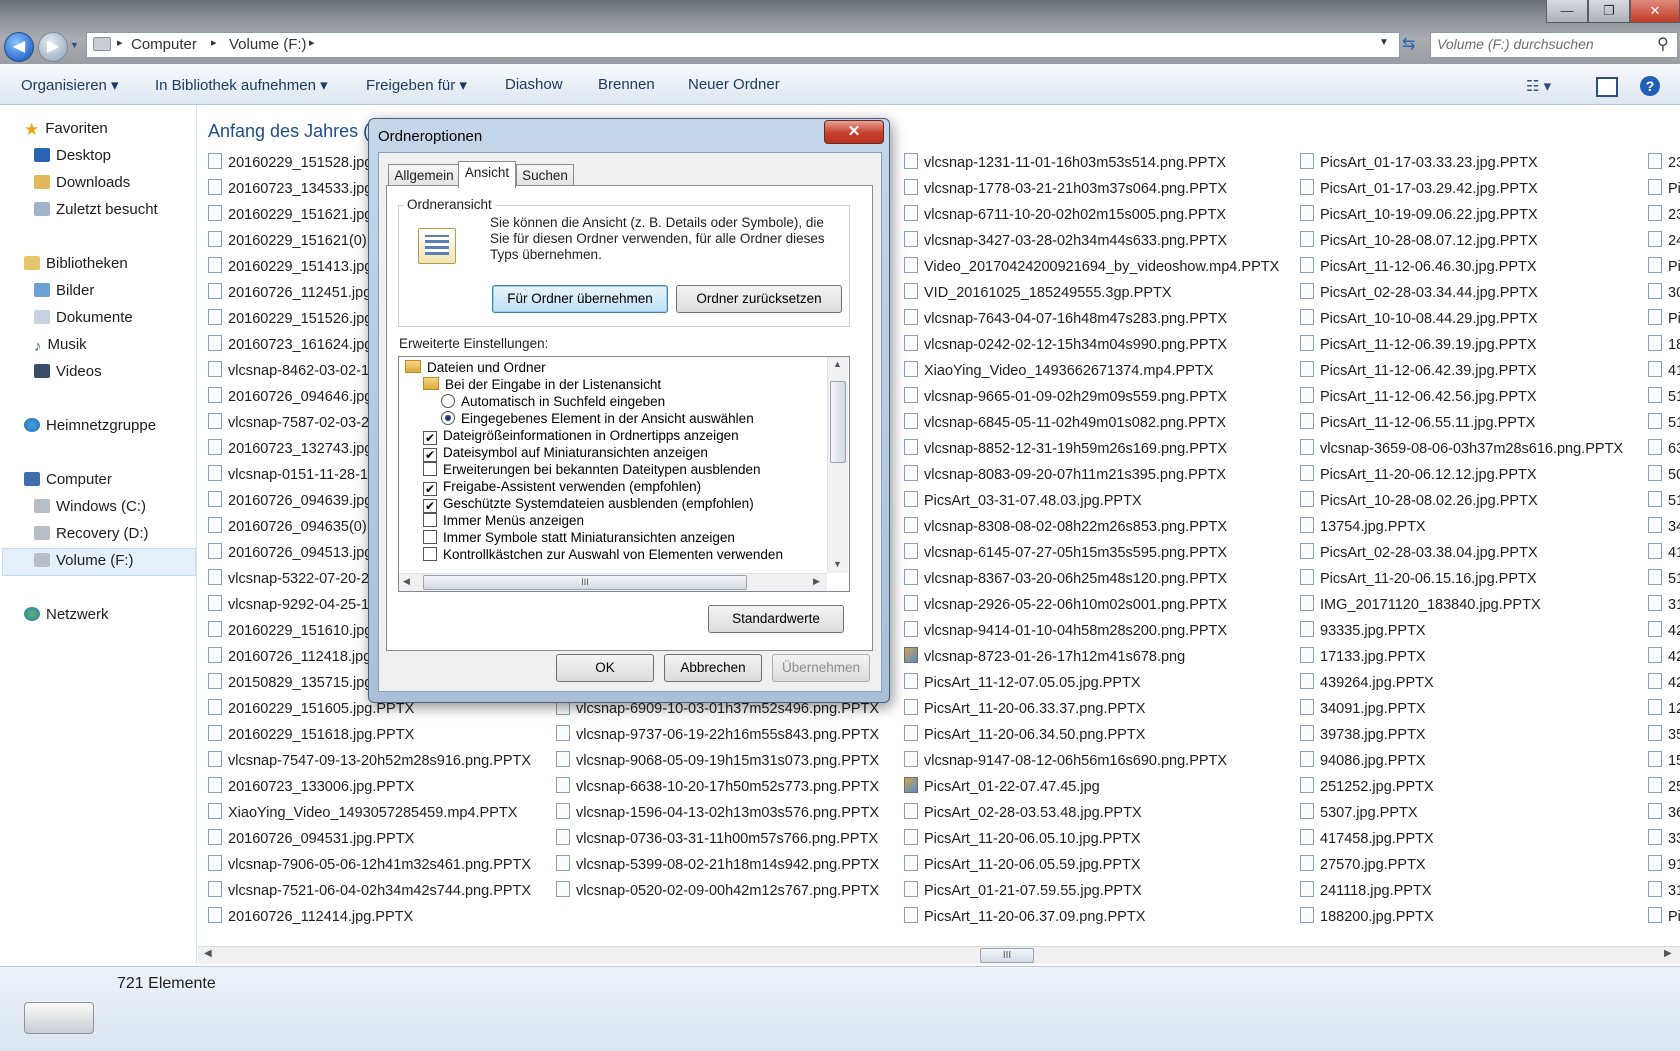 This screenshot has width=1680, height=1051. What do you see at coordinates (1461, 371) in the screenshot?
I see `file-item: PicsArt_11-12-06.42.39.jpg.PPTX` at bounding box center [1461, 371].